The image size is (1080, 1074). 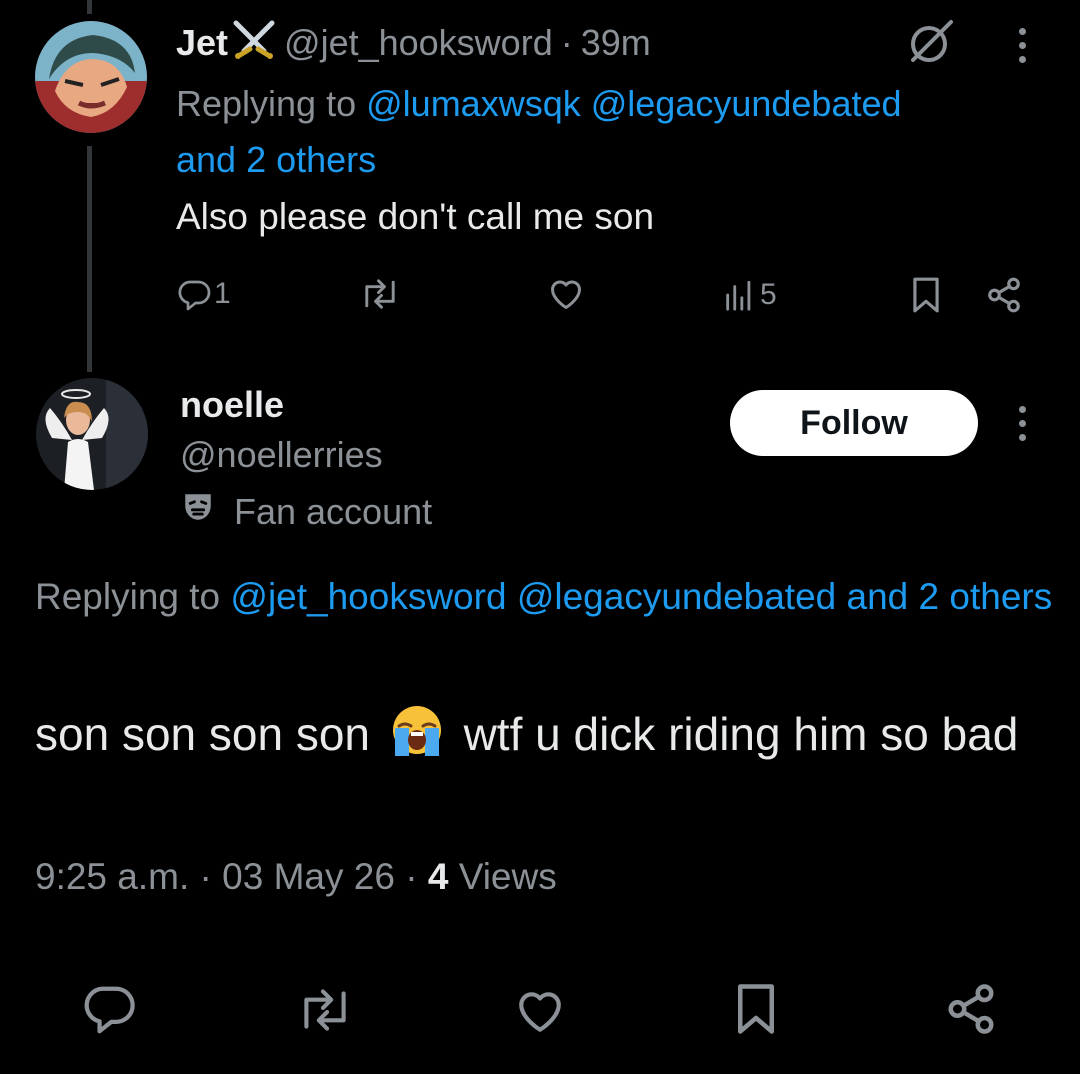 I want to click on crossed-swords-icon, so click(x=254, y=43).